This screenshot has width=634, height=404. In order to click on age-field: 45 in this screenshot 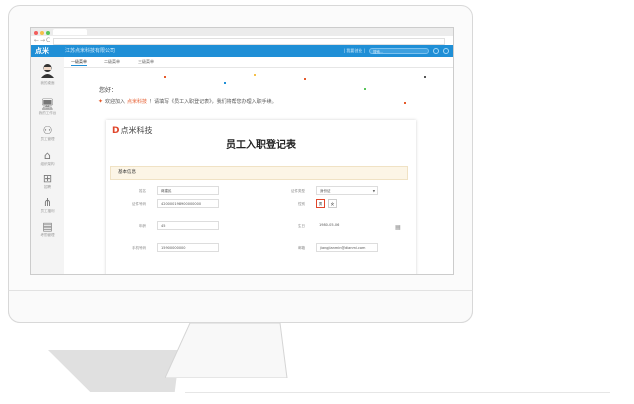, I will do `click(188, 225)`.